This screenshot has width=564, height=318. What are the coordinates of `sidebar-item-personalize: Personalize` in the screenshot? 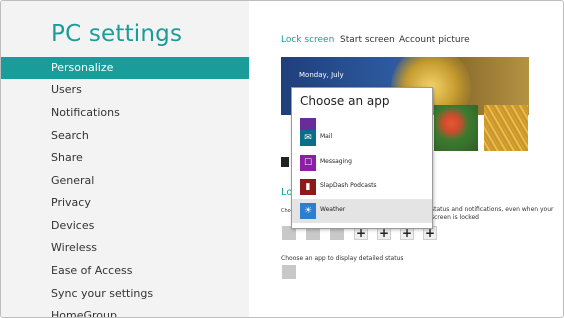 It's located at (125, 68).